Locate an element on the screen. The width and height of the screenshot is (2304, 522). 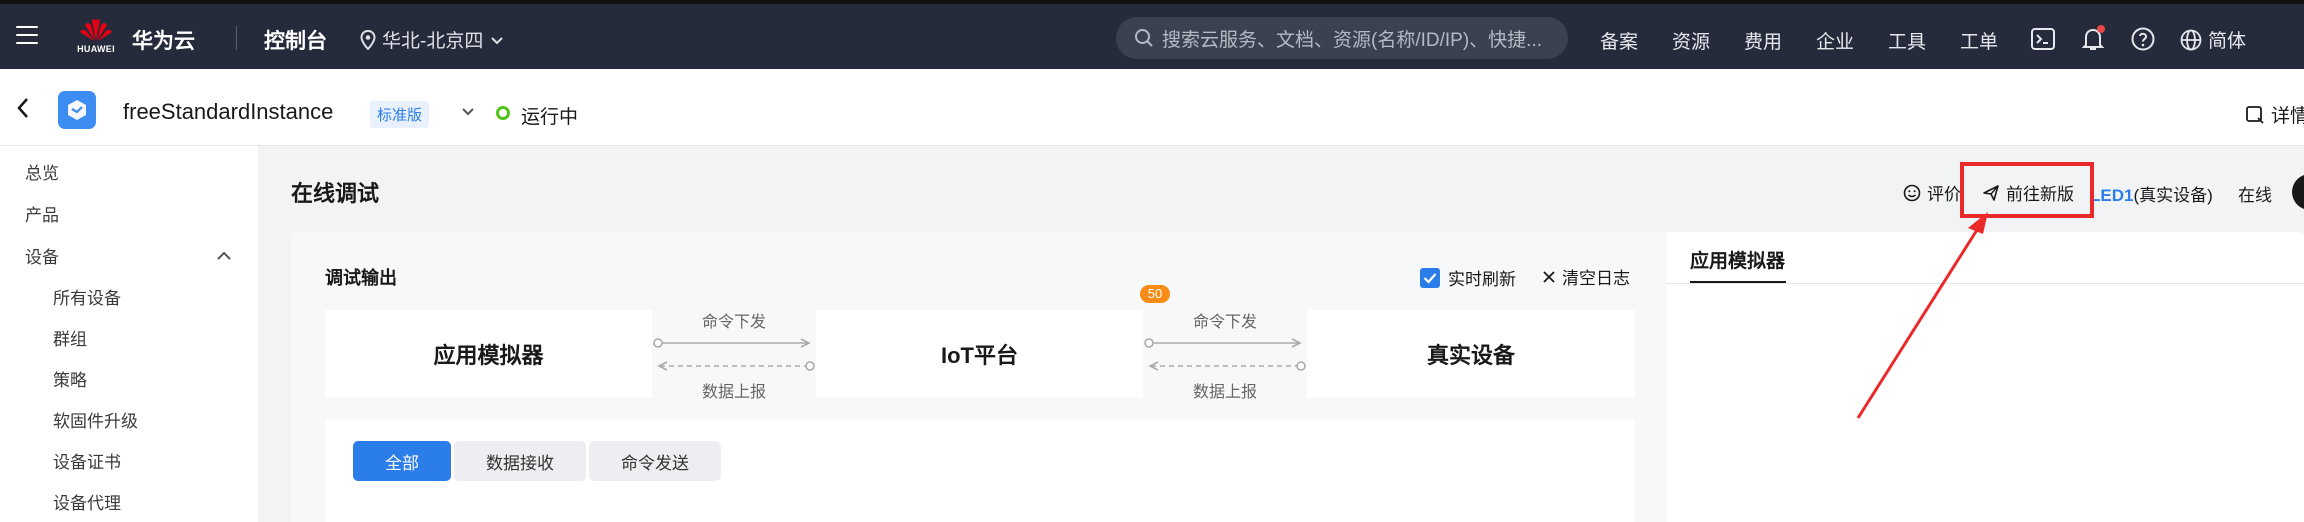
instance-cube-icon is located at coordinates (77, 110).